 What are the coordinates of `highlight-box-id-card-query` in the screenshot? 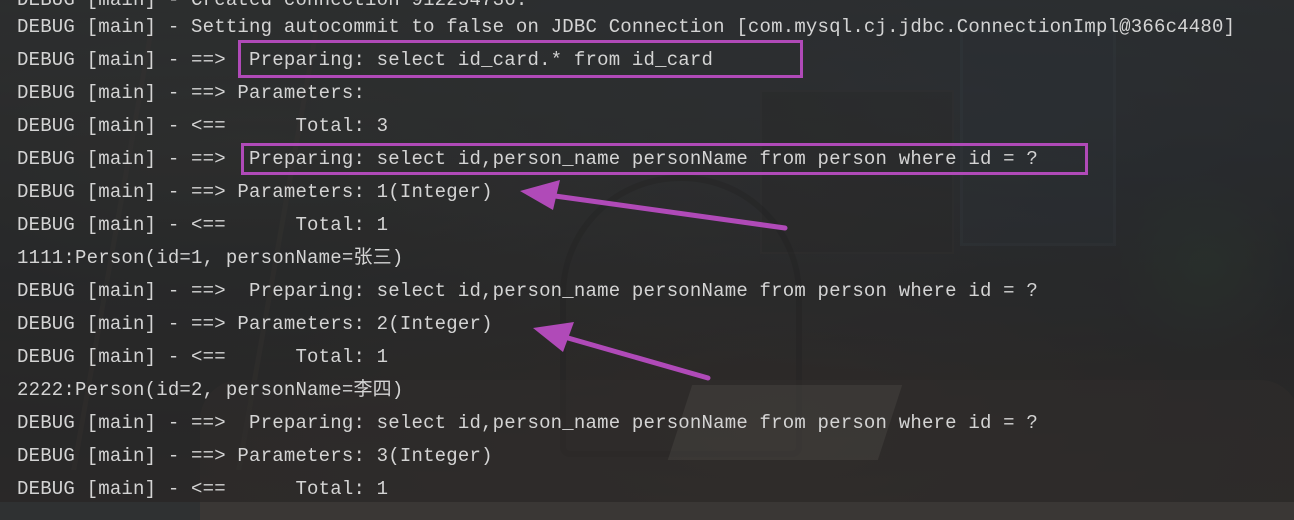 It's located at (520, 59).